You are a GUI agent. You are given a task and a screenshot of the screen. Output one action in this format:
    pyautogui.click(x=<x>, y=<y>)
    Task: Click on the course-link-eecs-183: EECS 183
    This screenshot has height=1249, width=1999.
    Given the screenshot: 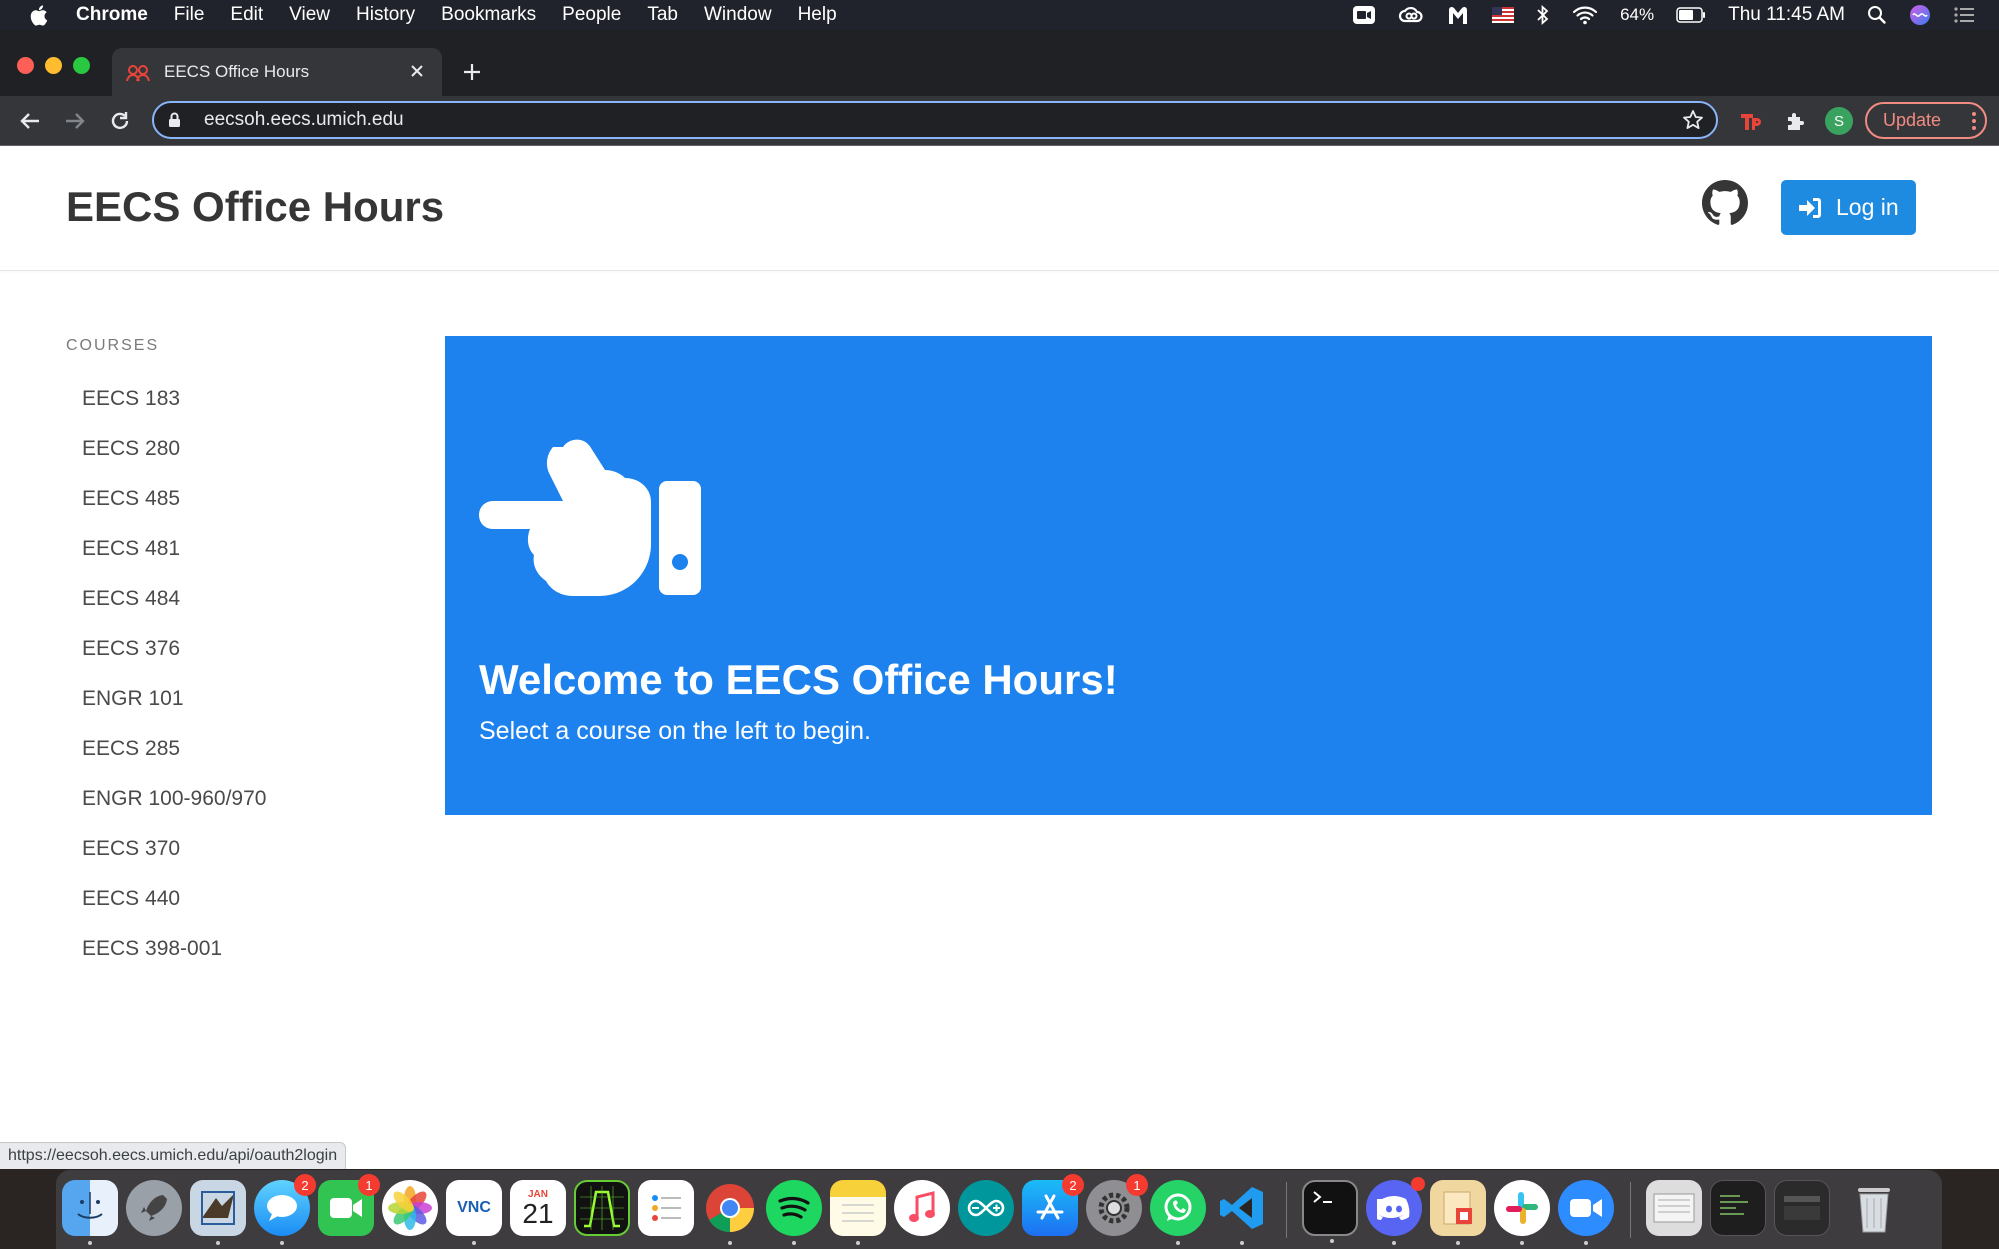 What is the action you would take?
    pyautogui.click(x=231, y=399)
    